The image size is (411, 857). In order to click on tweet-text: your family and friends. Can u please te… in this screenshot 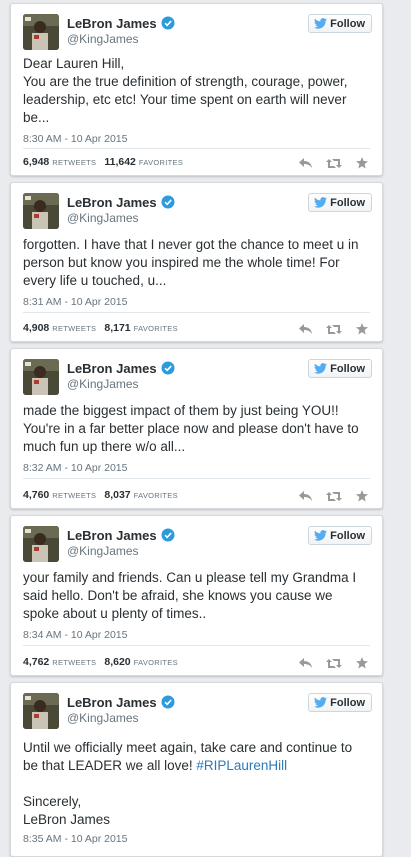, I will do `click(190, 595)`.